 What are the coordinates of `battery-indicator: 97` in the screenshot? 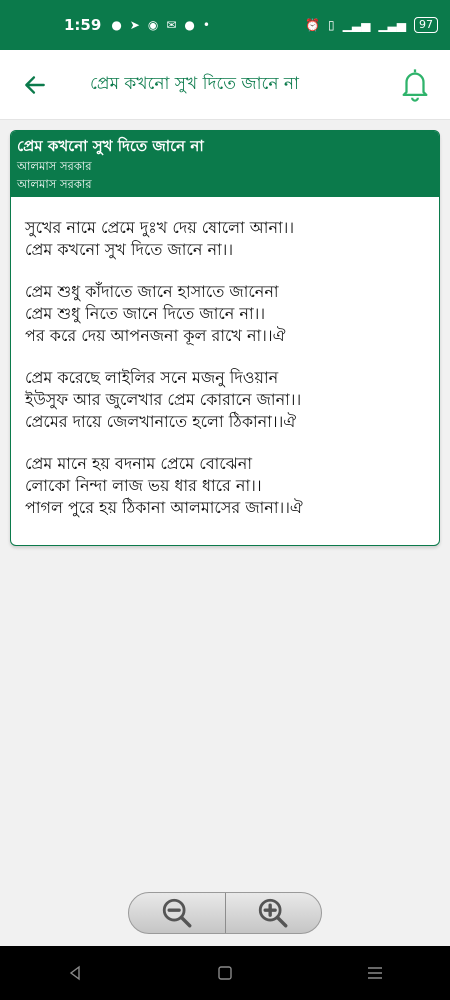 It's located at (426, 25).